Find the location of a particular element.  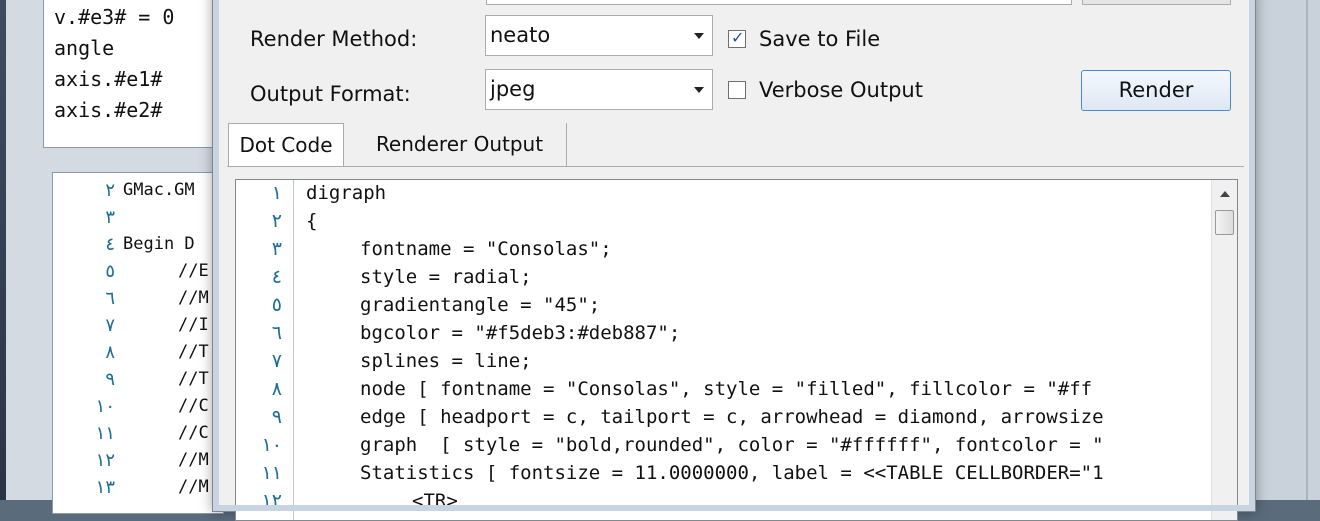

tab-dot-code: Dot Code is located at coordinates (286, 145).